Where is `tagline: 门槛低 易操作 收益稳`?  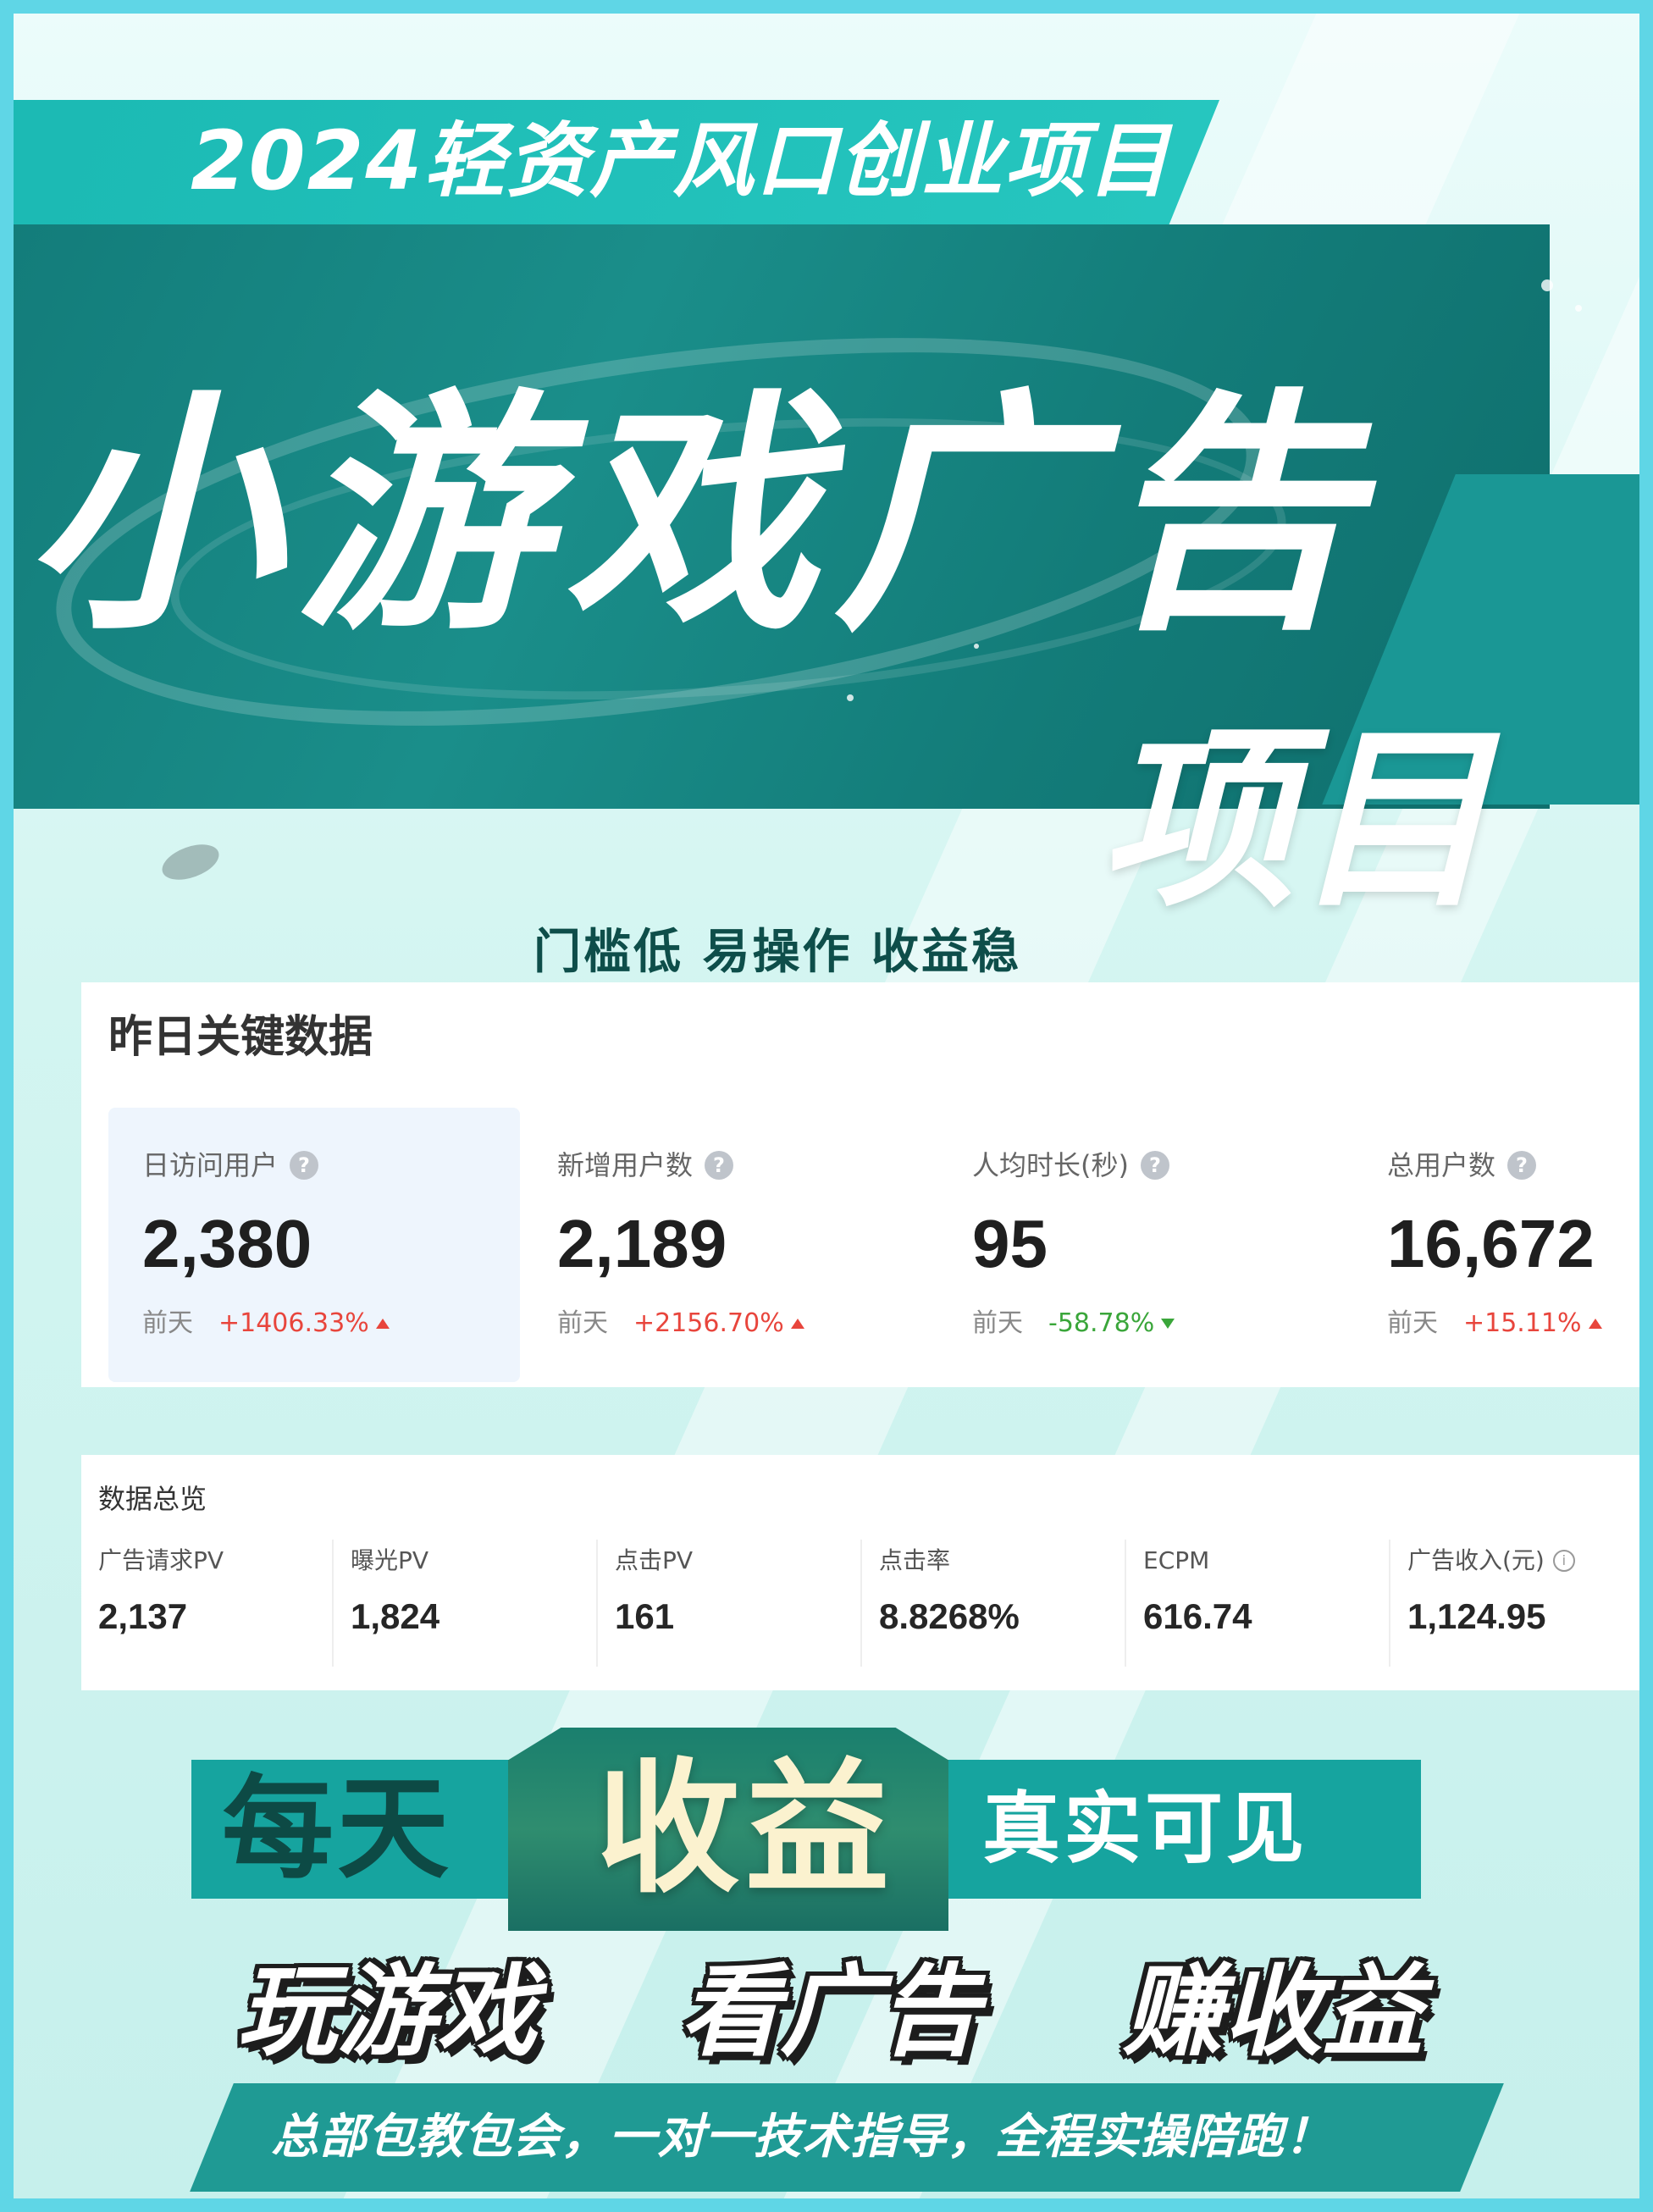
tagline: 门槛低 易操作 收益稳 is located at coordinates (777, 952).